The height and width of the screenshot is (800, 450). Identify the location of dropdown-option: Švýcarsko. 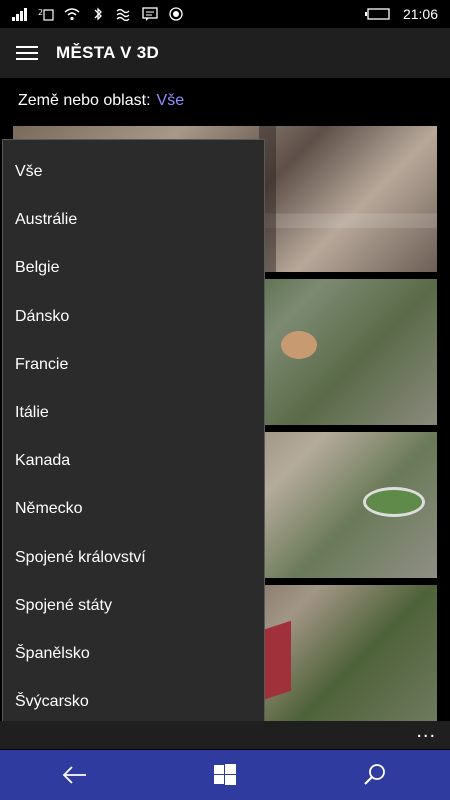
(133, 702).